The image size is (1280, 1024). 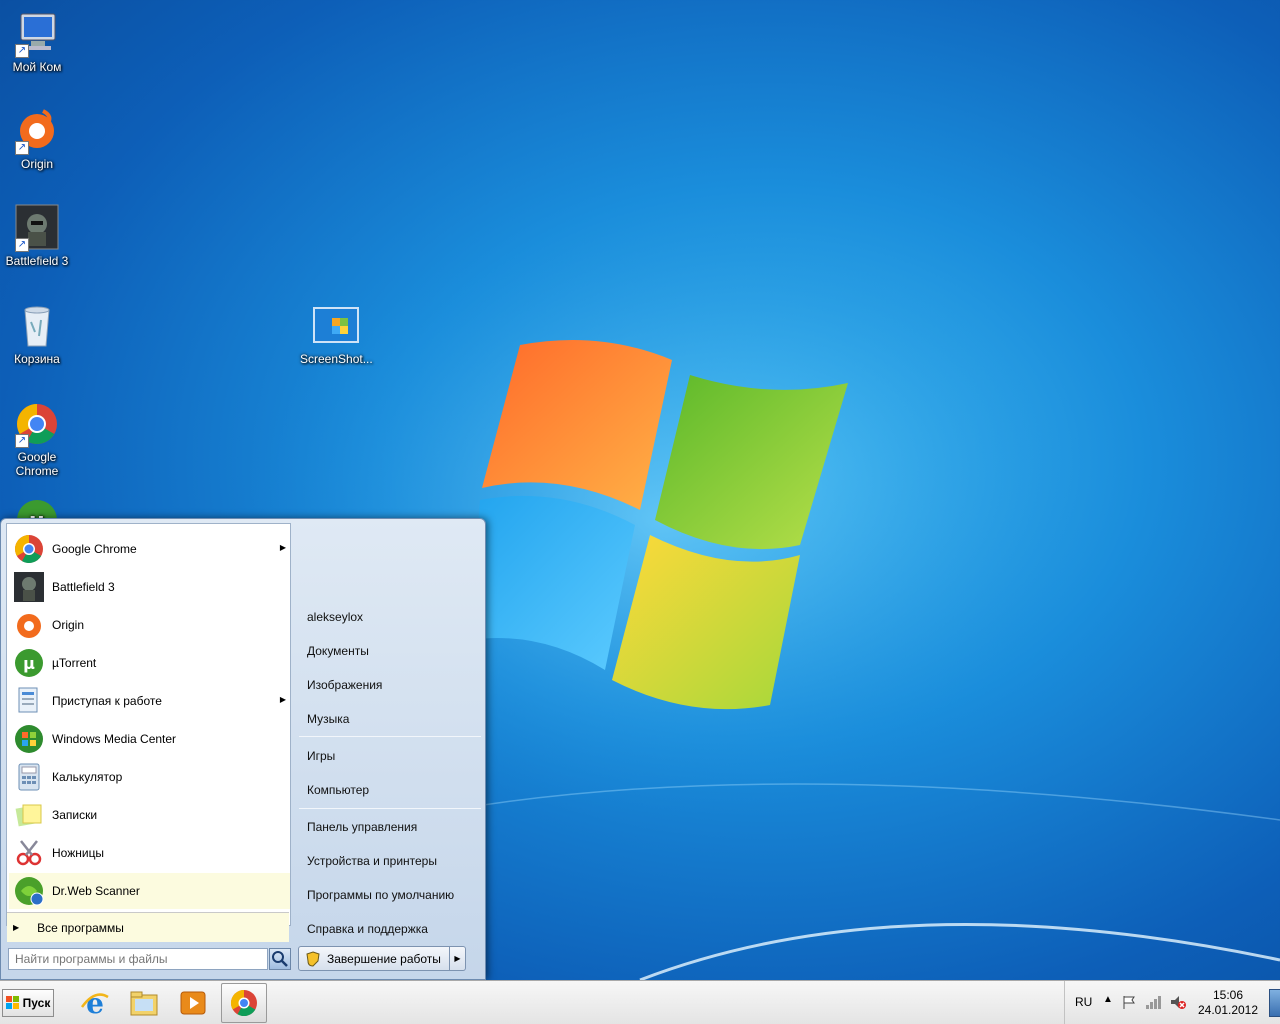 I want to click on program-item-snipping-tool: Ножницы, so click(x=149, y=853).